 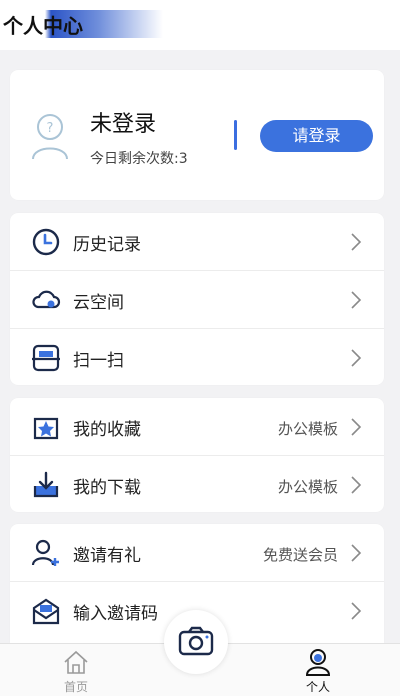 I want to click on clock-icon, so click(x=46, y=242).